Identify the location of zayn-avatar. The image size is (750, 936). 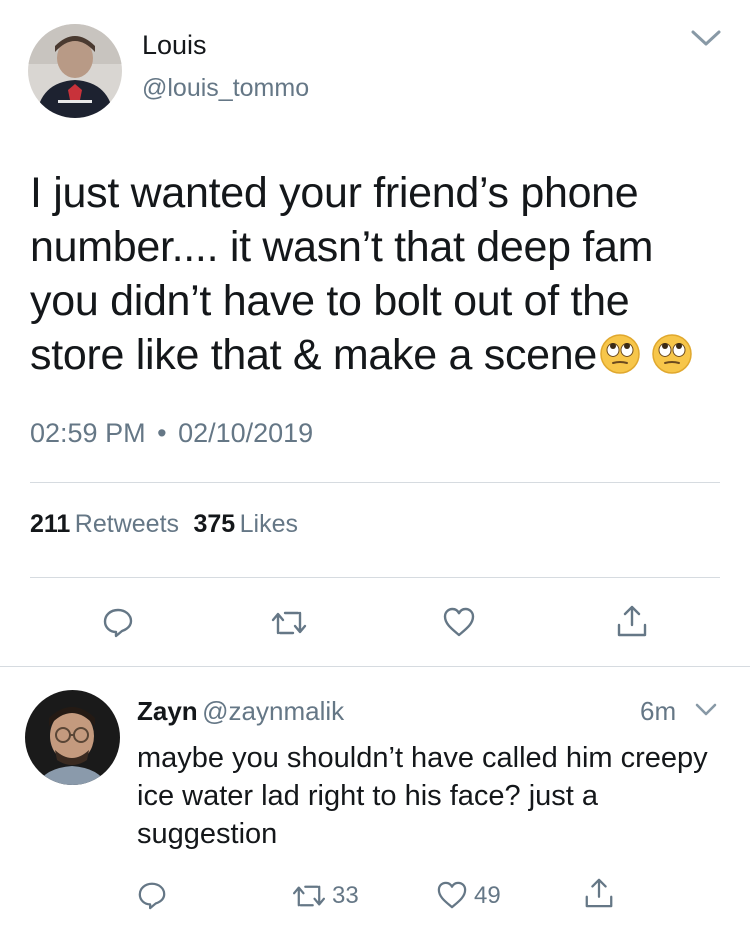
(72, 737).